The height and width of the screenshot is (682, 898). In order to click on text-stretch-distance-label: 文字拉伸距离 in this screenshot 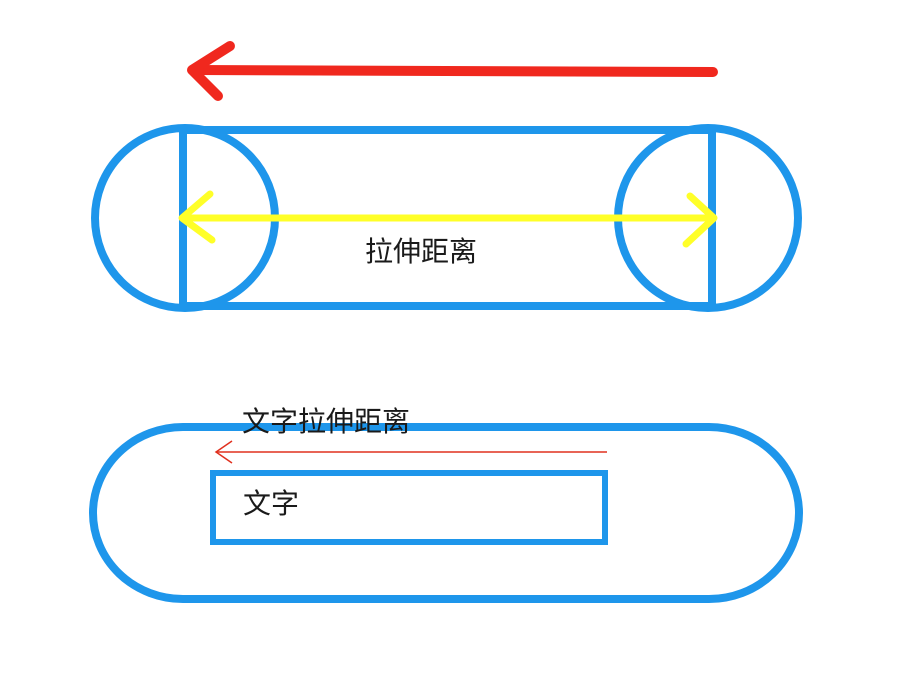, I will do `click(326, 421)`.